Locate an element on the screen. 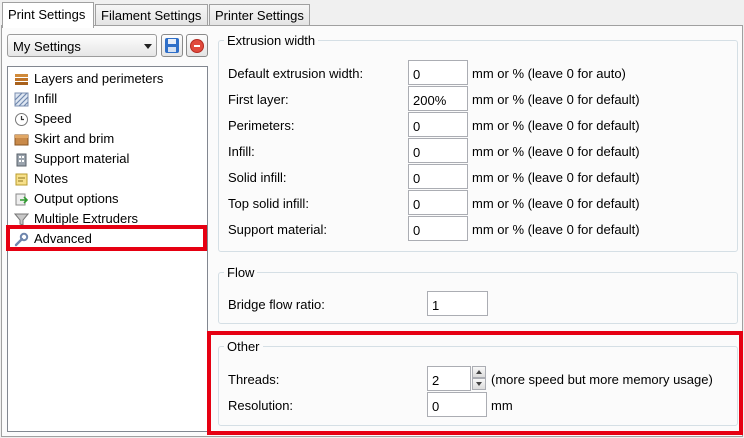 This screenshot has height=438, width=744. delete-preset-button is located at coordinates (197, 45).